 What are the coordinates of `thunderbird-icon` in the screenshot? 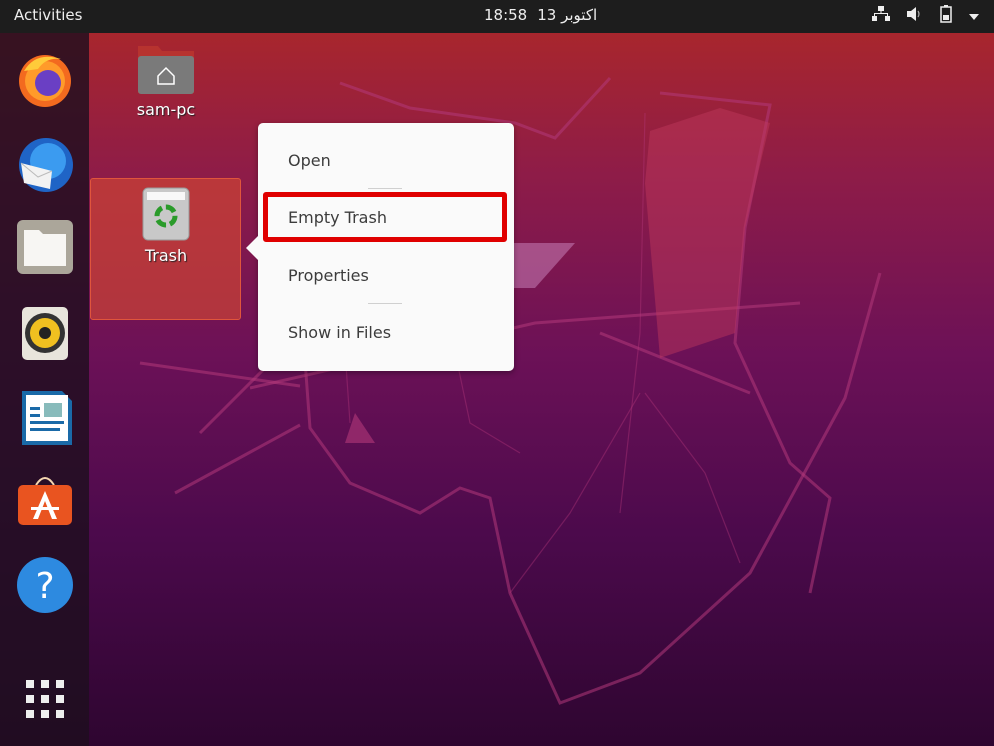 It's located at (46, 165).